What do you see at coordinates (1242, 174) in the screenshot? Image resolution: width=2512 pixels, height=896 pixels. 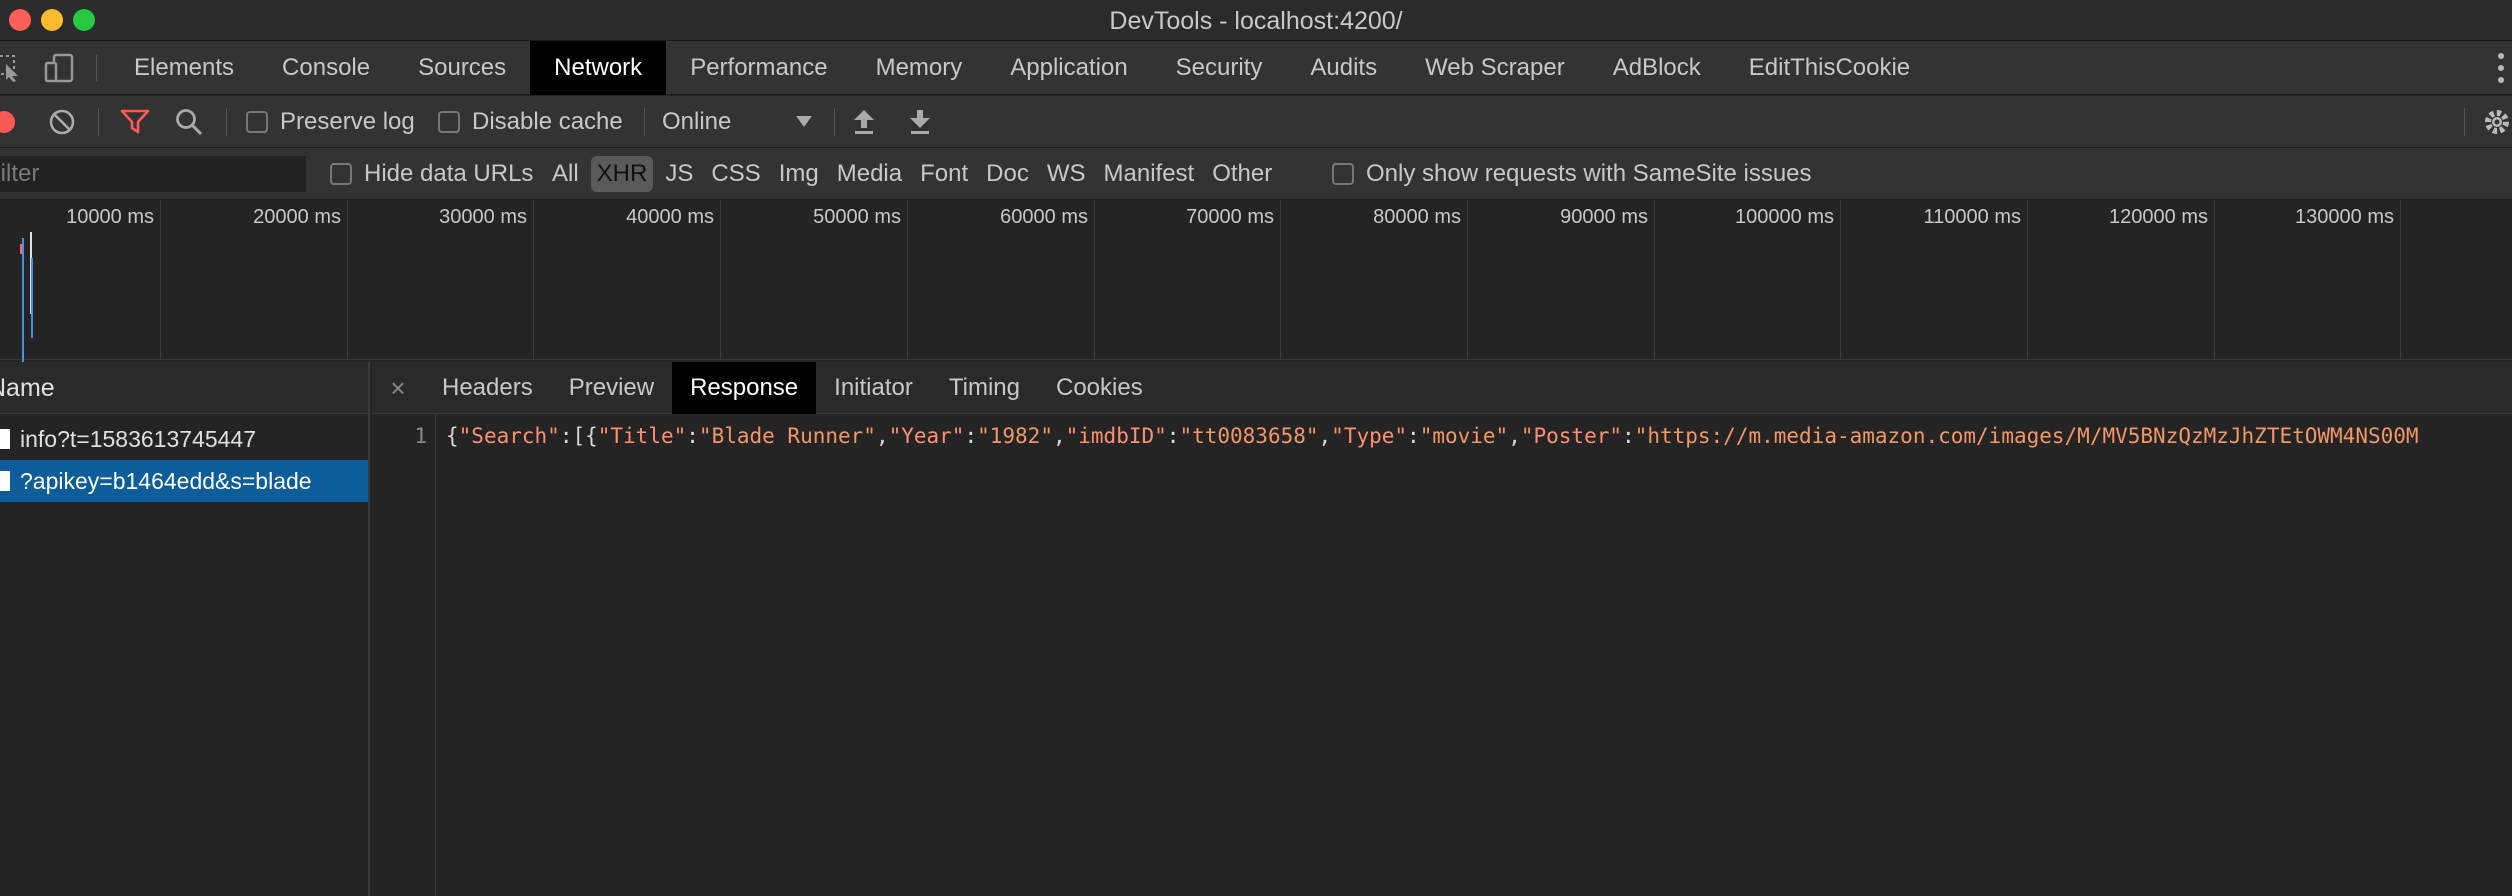 I see `filter-type-other: Other` at bounding box center [1242, 174].